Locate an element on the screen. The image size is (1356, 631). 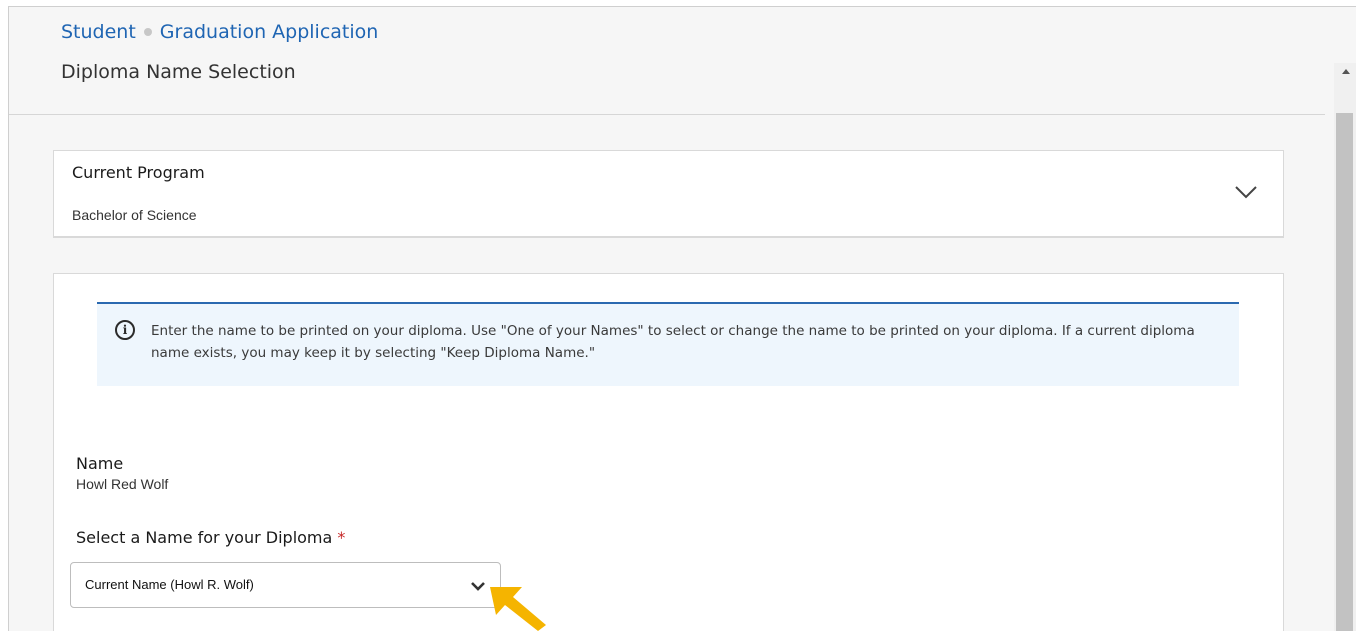
page-title: Diploma Name Selection is located at coordinates (178, 72).